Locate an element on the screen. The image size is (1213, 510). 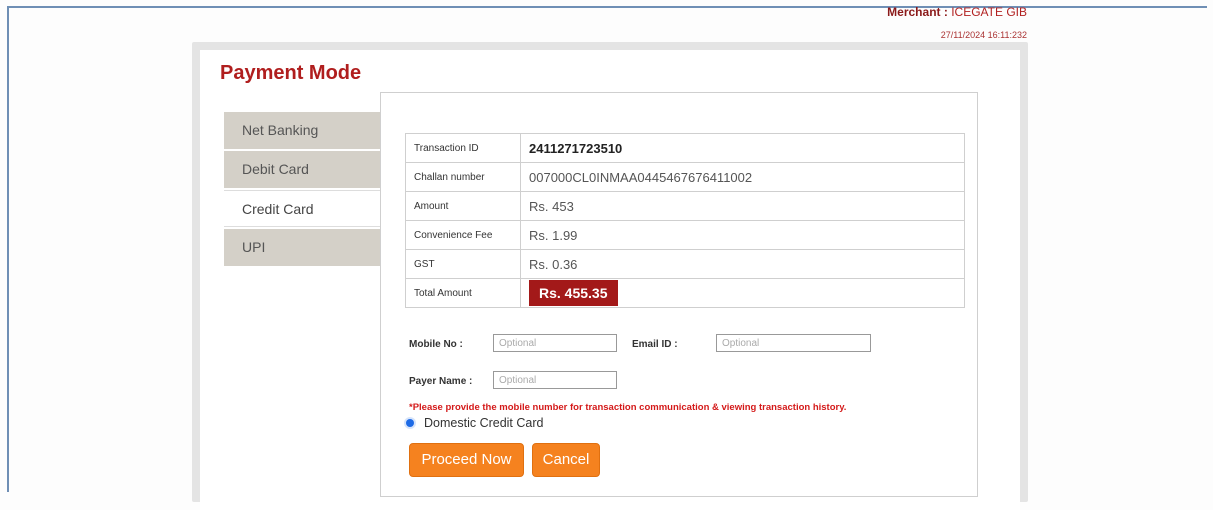
email-label: Email ID : is located at coordinates (655, 344).